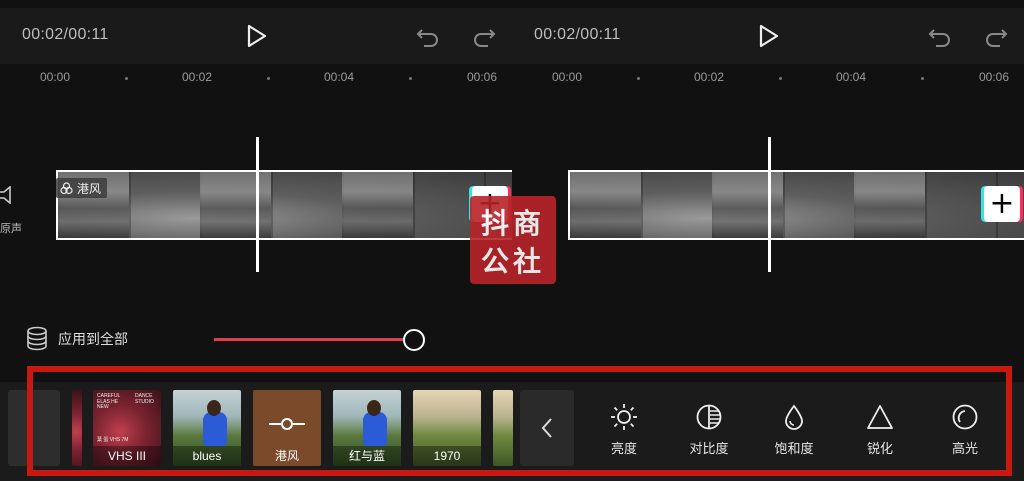  Describe the element at coordinates (286, 456) in the screenshot. I see `filter-tile-label: 港风` at that location.